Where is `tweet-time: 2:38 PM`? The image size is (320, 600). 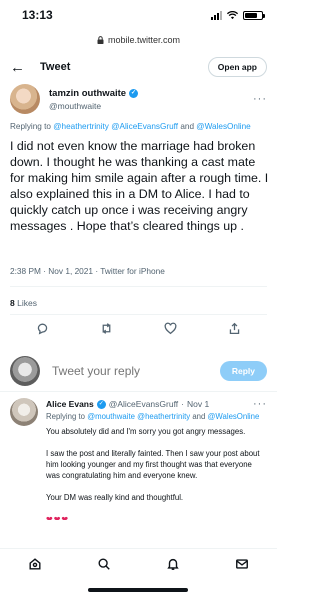
tweet-time: 2:38 PM is located at coordinates (25, 271).